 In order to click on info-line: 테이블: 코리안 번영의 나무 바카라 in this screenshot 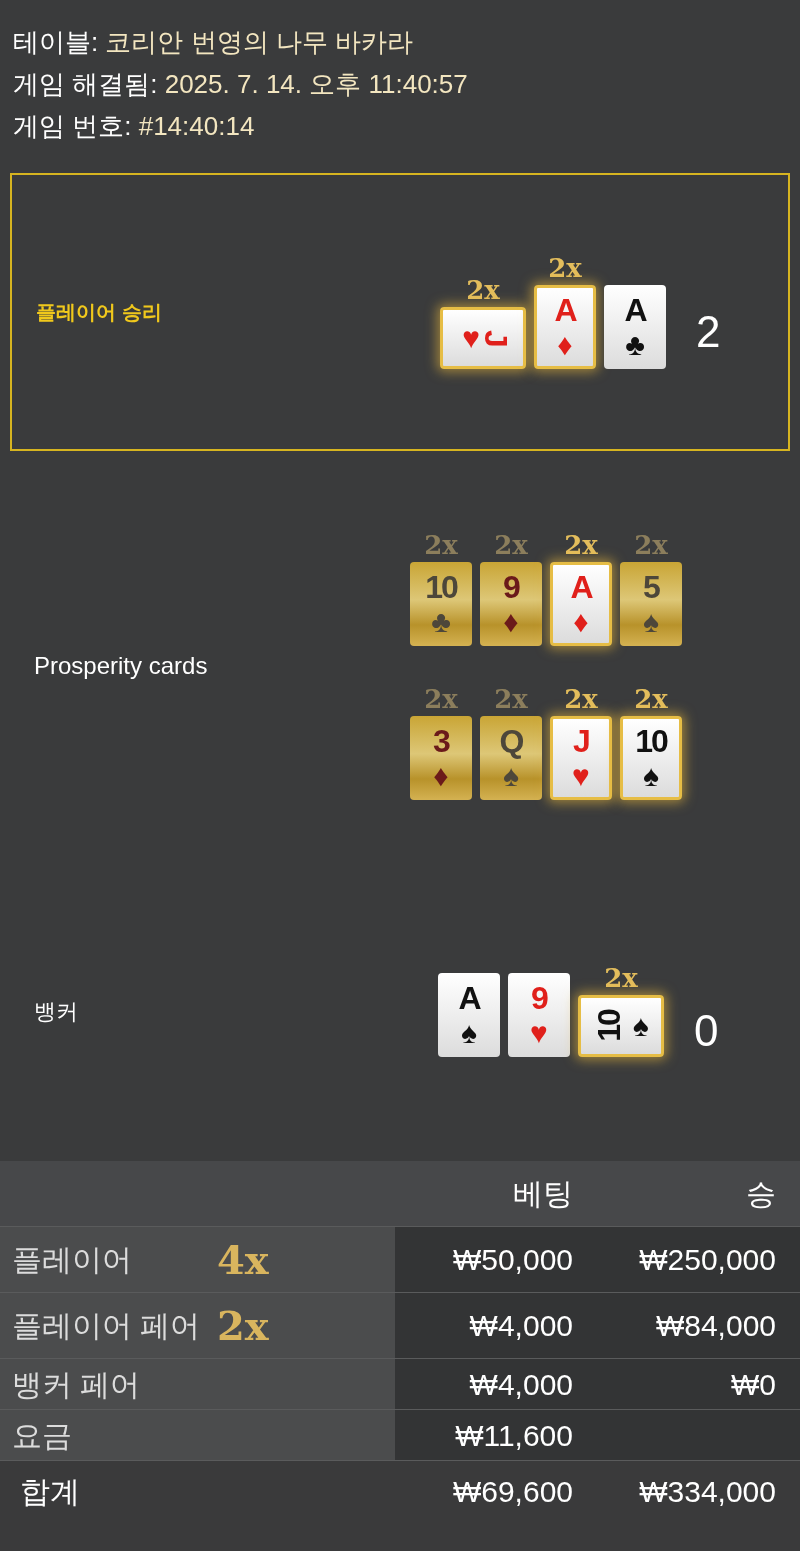, I will do `click(214, 42)`.